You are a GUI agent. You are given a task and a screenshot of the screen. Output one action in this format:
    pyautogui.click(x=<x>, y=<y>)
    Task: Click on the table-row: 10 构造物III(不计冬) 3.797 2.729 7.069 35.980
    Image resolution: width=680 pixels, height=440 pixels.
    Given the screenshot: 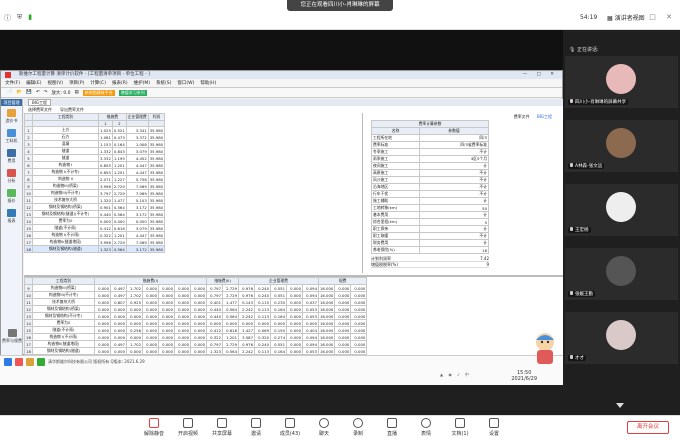 What is the action you would take?
    pyautogui.click(x=95, y=193)
    